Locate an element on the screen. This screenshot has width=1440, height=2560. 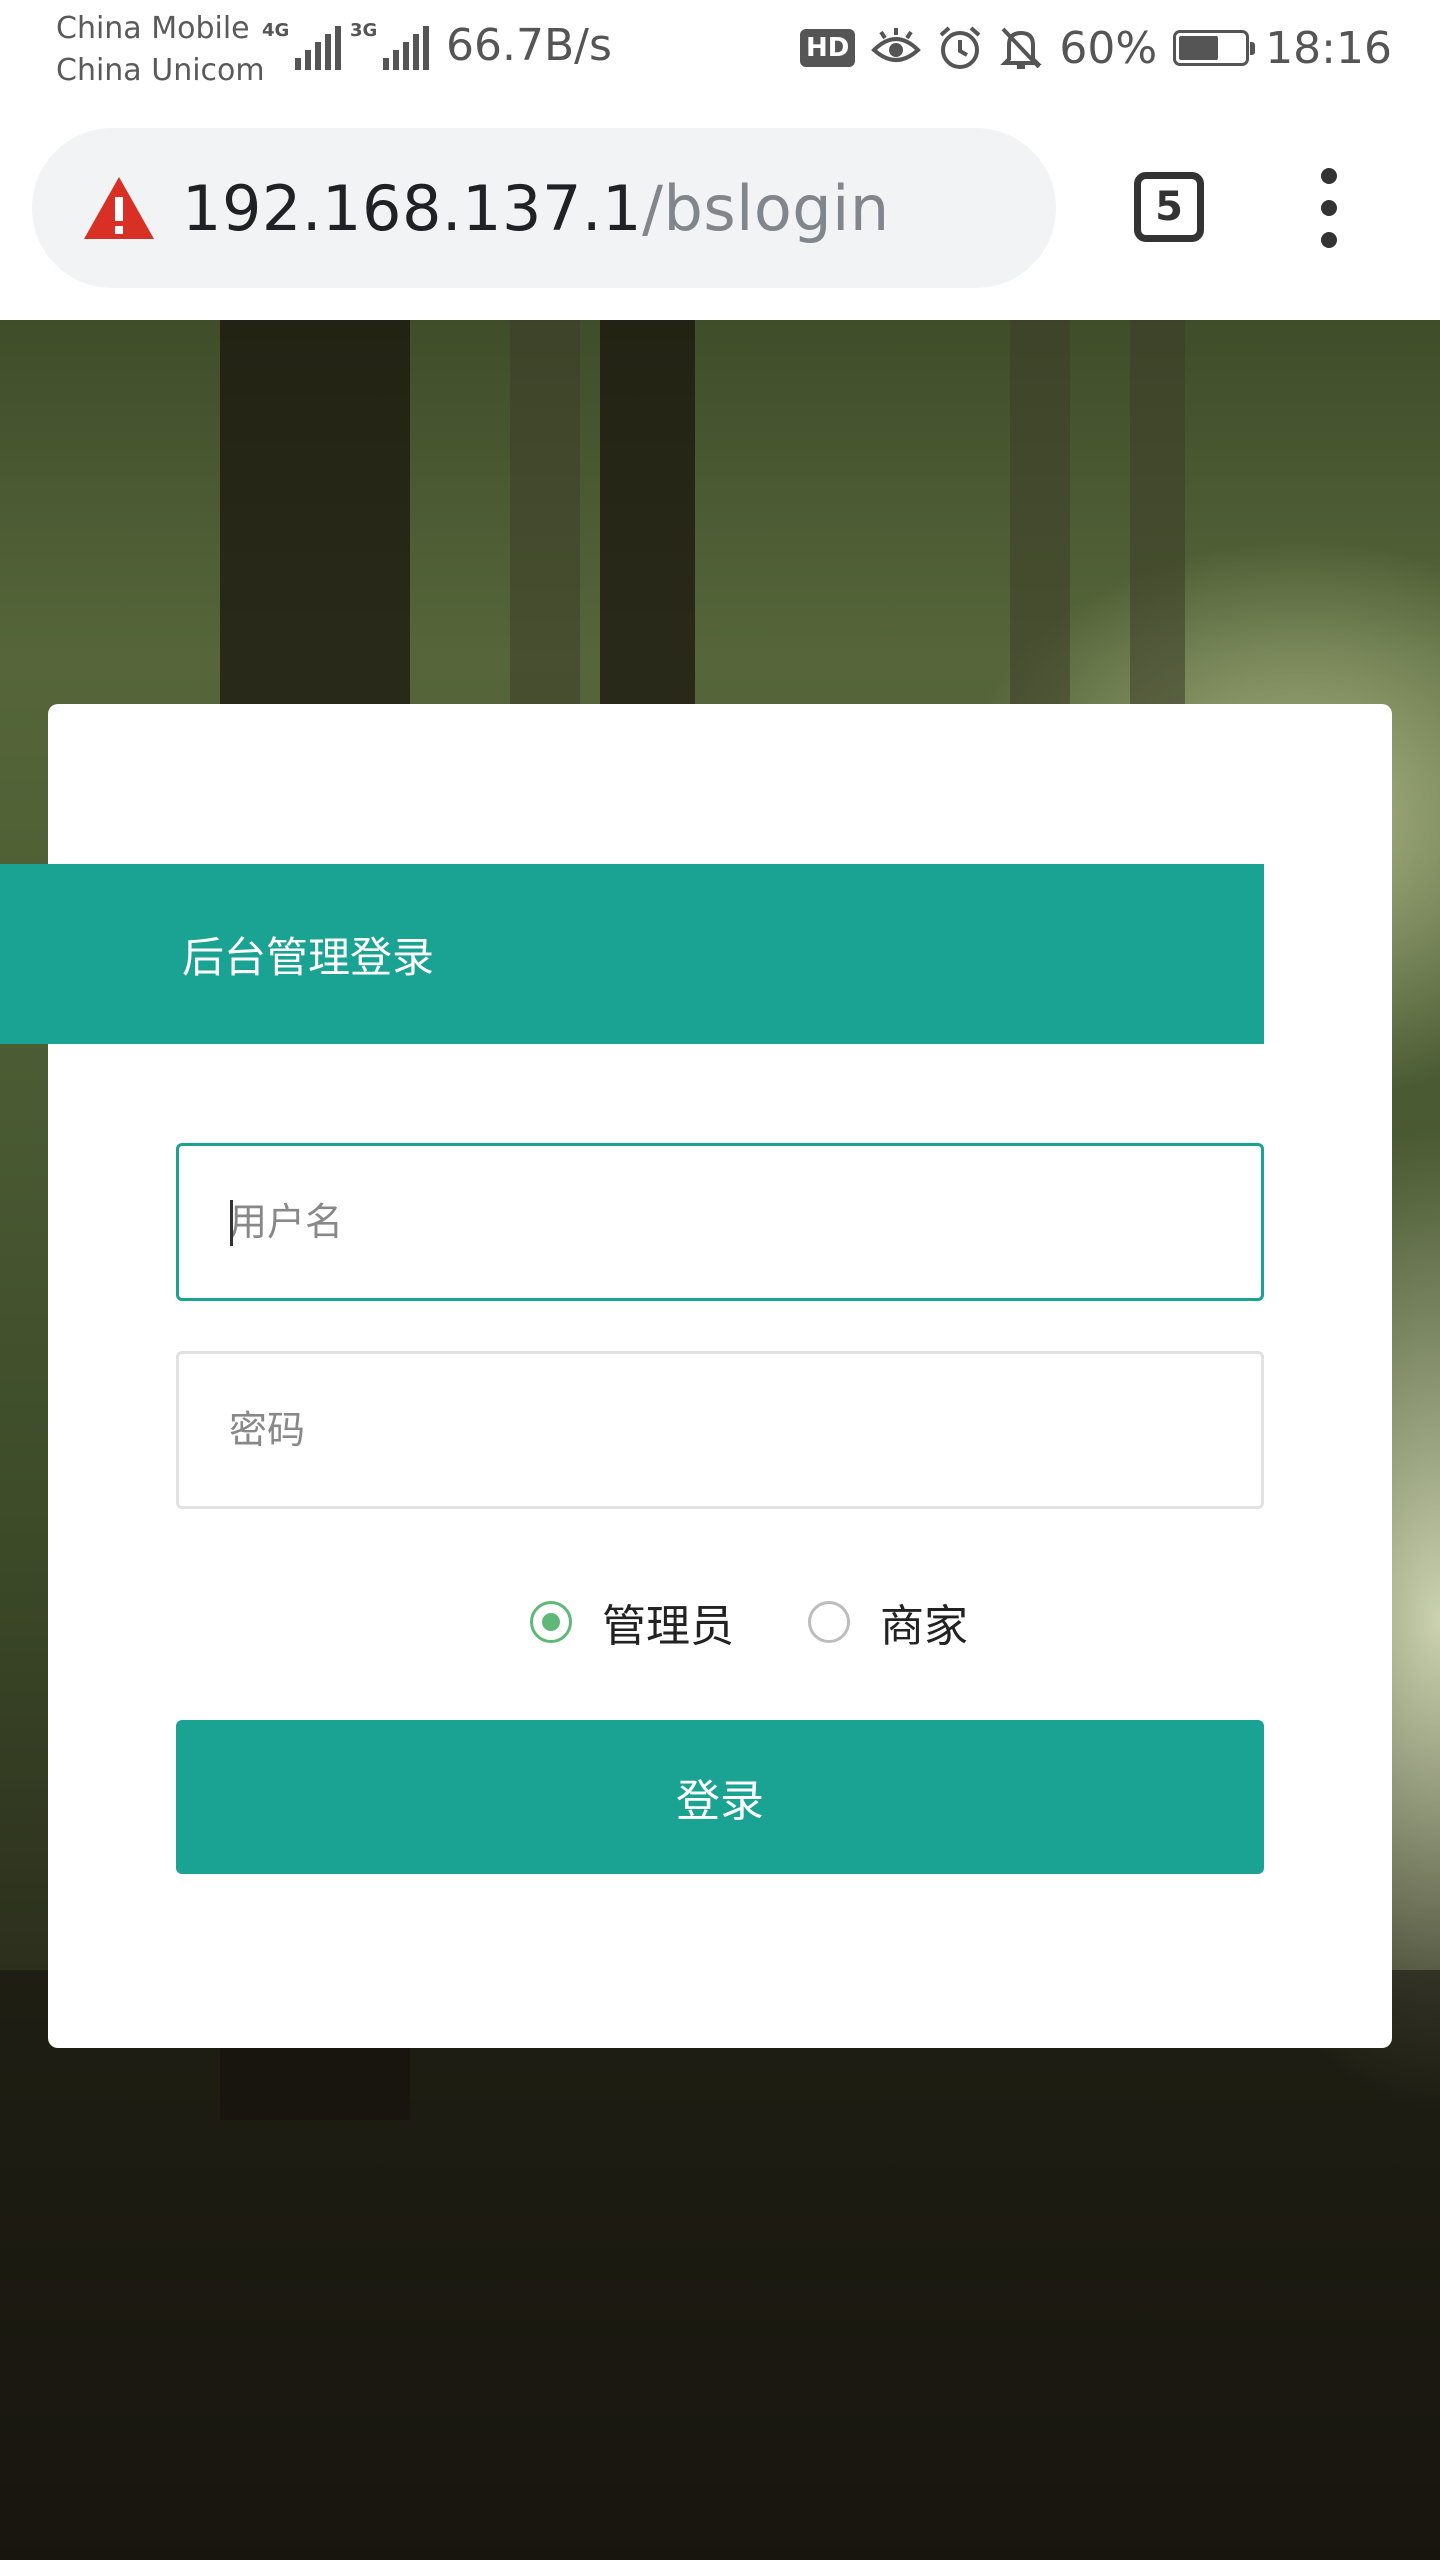
url-text: 192.168.137.1/bslogin is located at coordinates (536, 208).